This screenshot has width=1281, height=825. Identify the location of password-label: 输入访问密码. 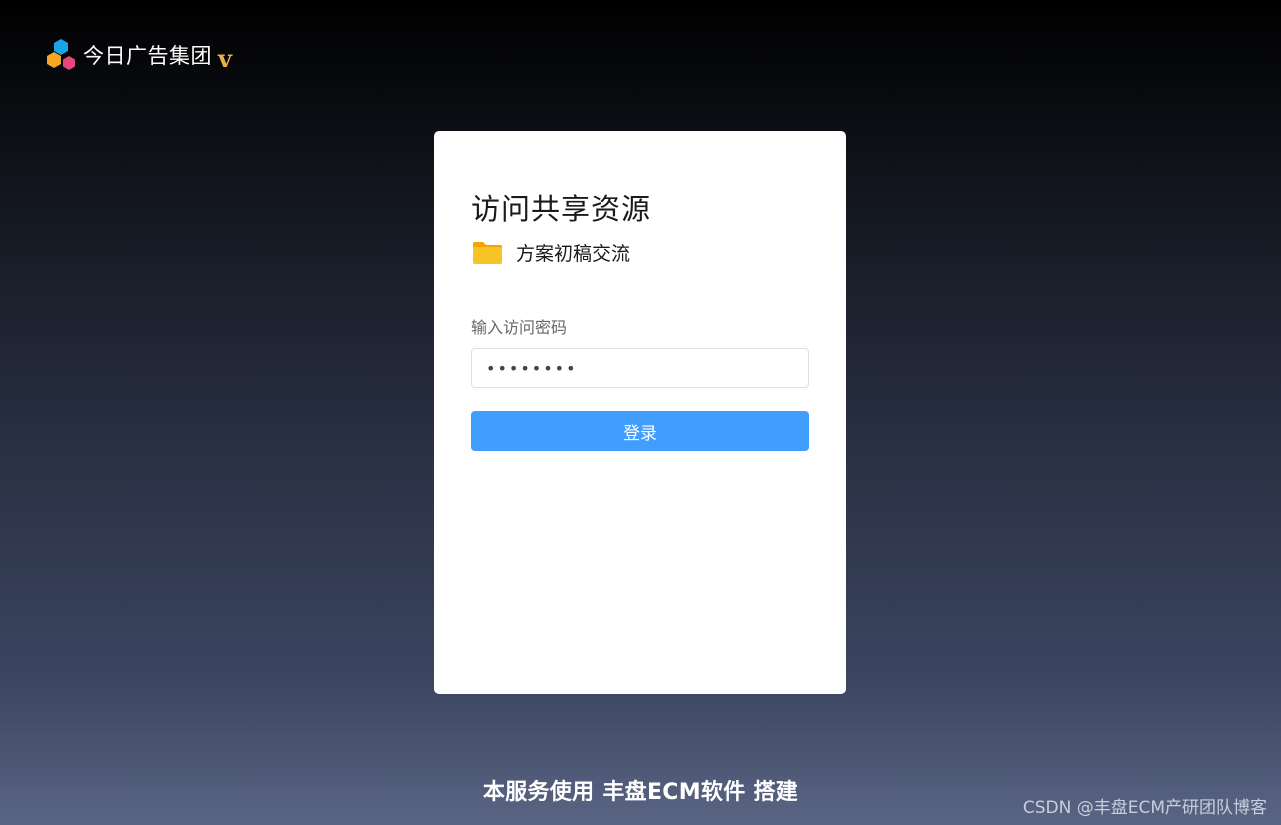
(519, 327).